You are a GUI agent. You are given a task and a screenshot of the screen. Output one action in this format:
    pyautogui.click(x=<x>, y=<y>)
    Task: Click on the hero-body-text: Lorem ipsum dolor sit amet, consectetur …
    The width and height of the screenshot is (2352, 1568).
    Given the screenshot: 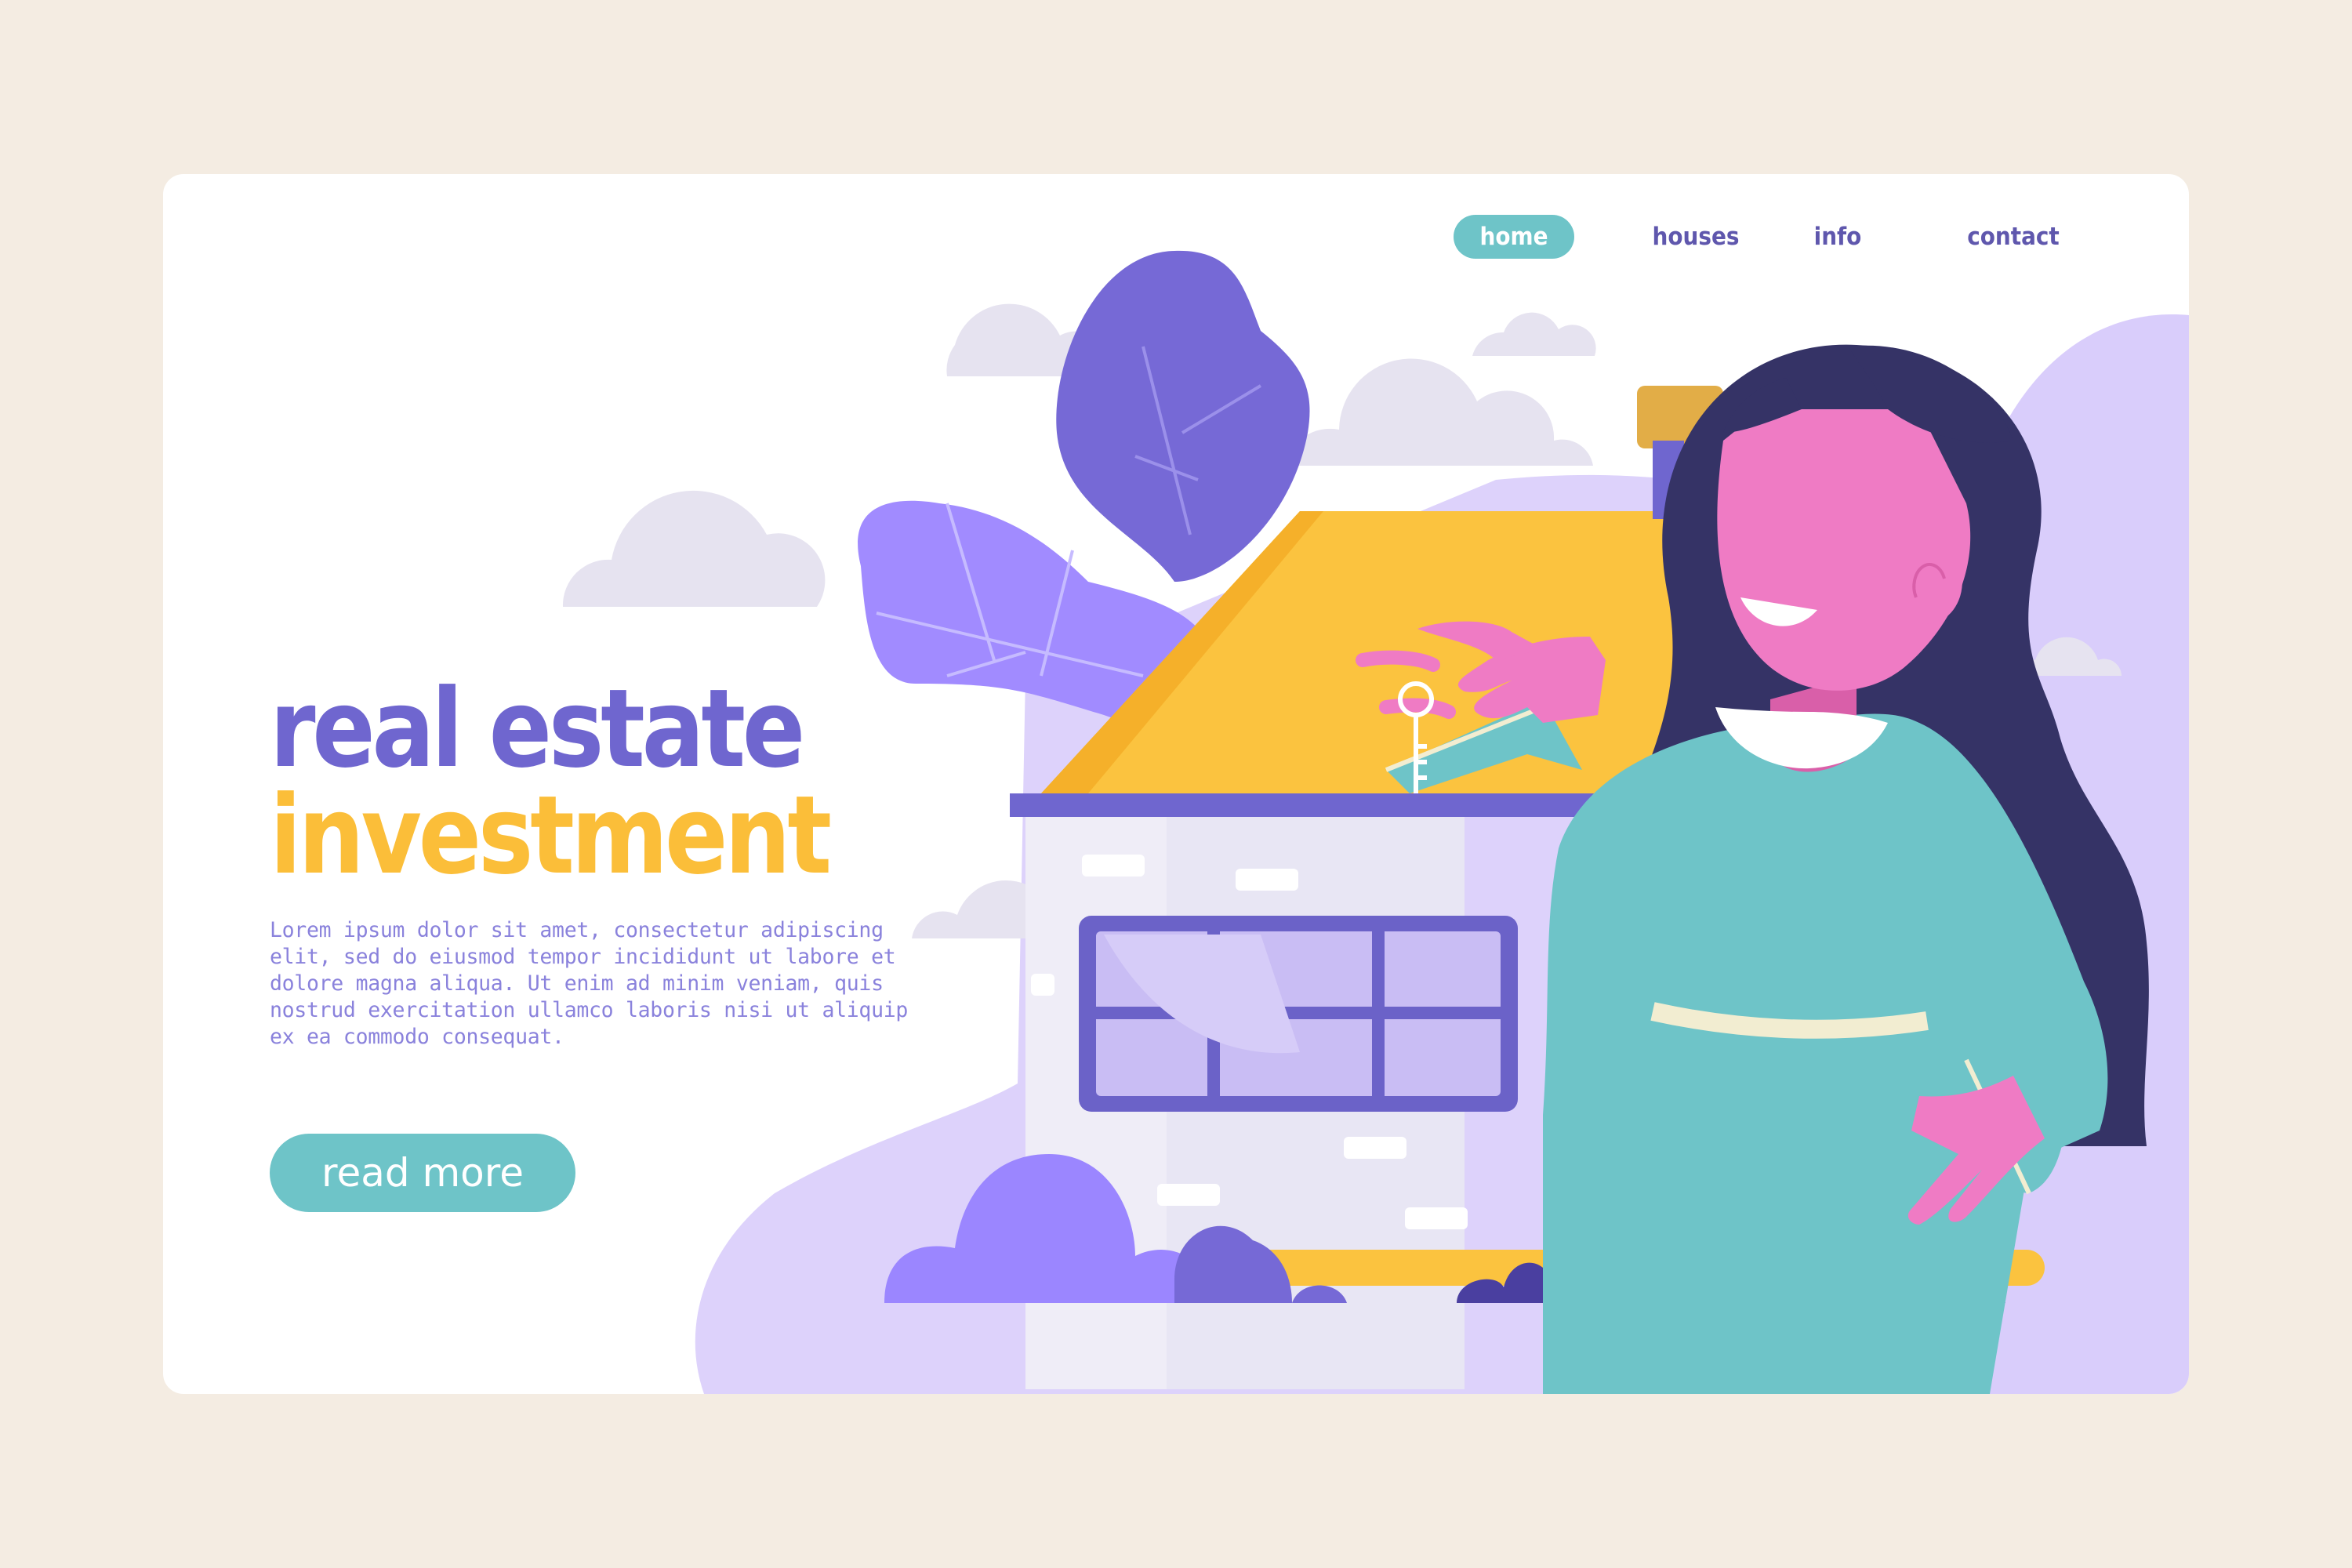 What is the action you would take?
    pyautogui.click(x=589, y=984)
    